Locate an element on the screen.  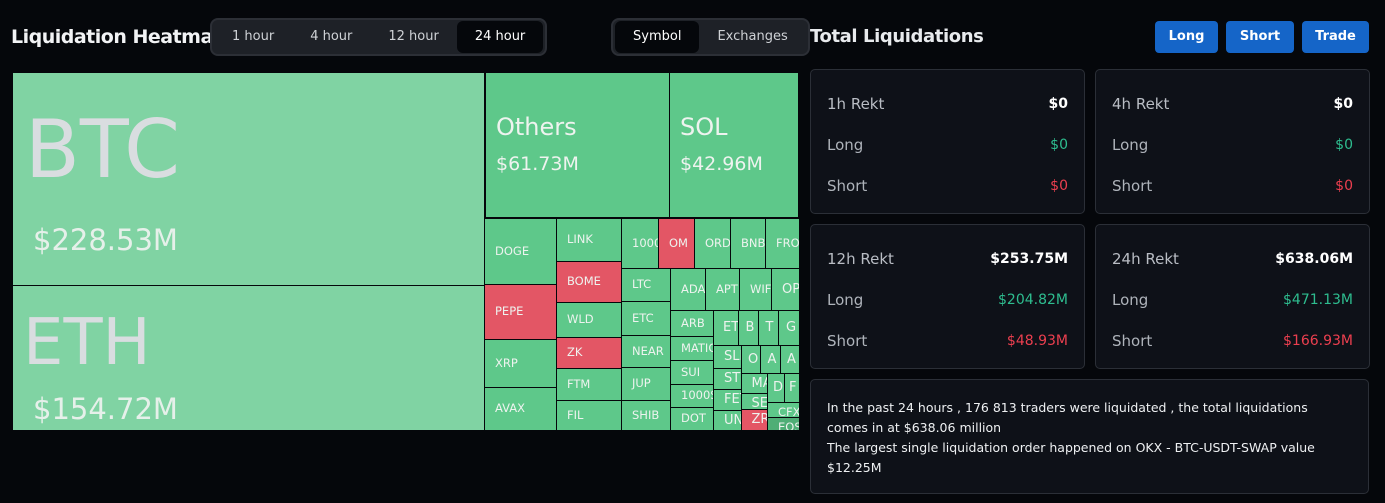
treemap-cell-fet: FET is located at coordinates (727, 400).